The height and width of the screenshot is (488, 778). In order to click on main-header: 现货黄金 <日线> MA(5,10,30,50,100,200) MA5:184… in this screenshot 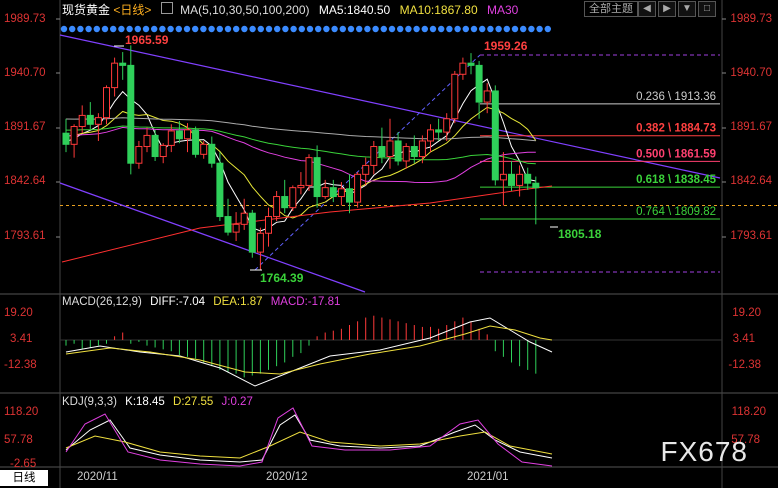, I will do `click(293, 9)`.